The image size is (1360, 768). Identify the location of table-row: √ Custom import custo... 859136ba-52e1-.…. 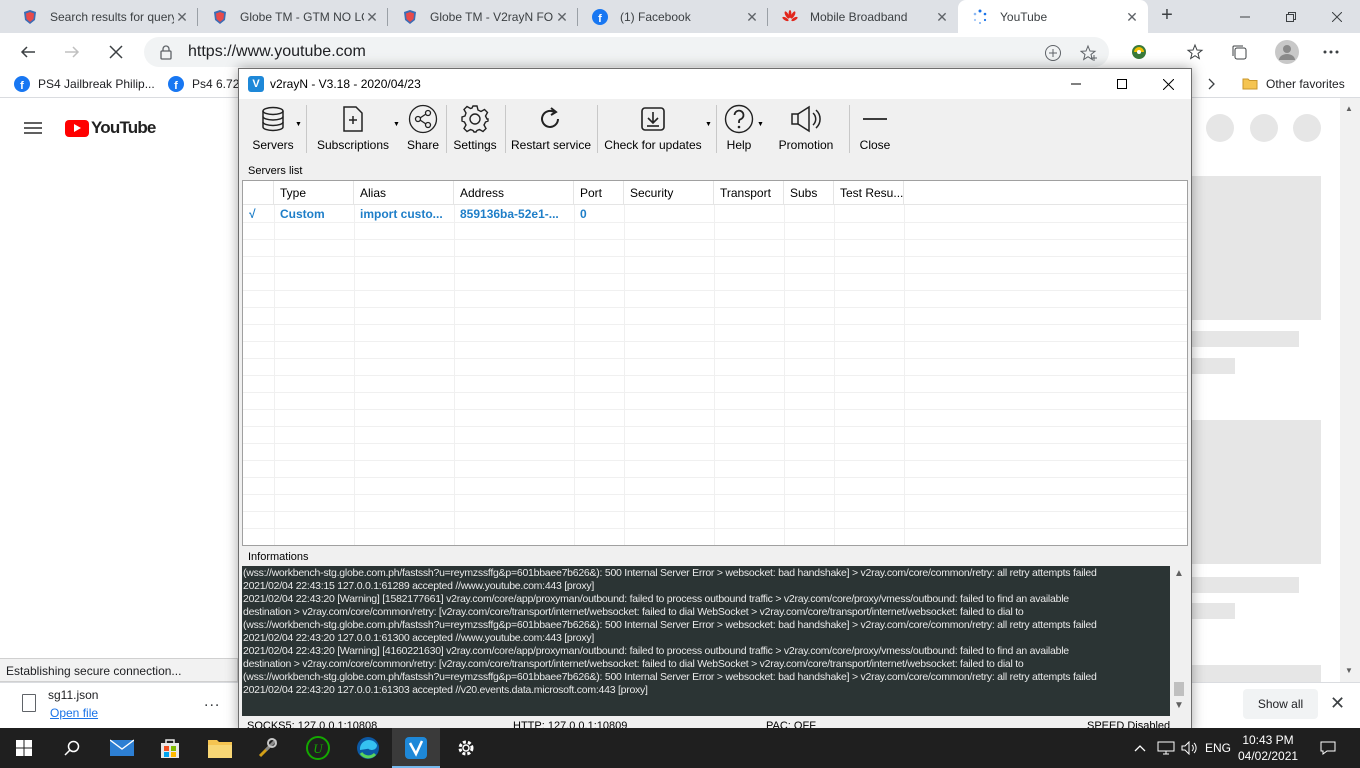
(715, 214).